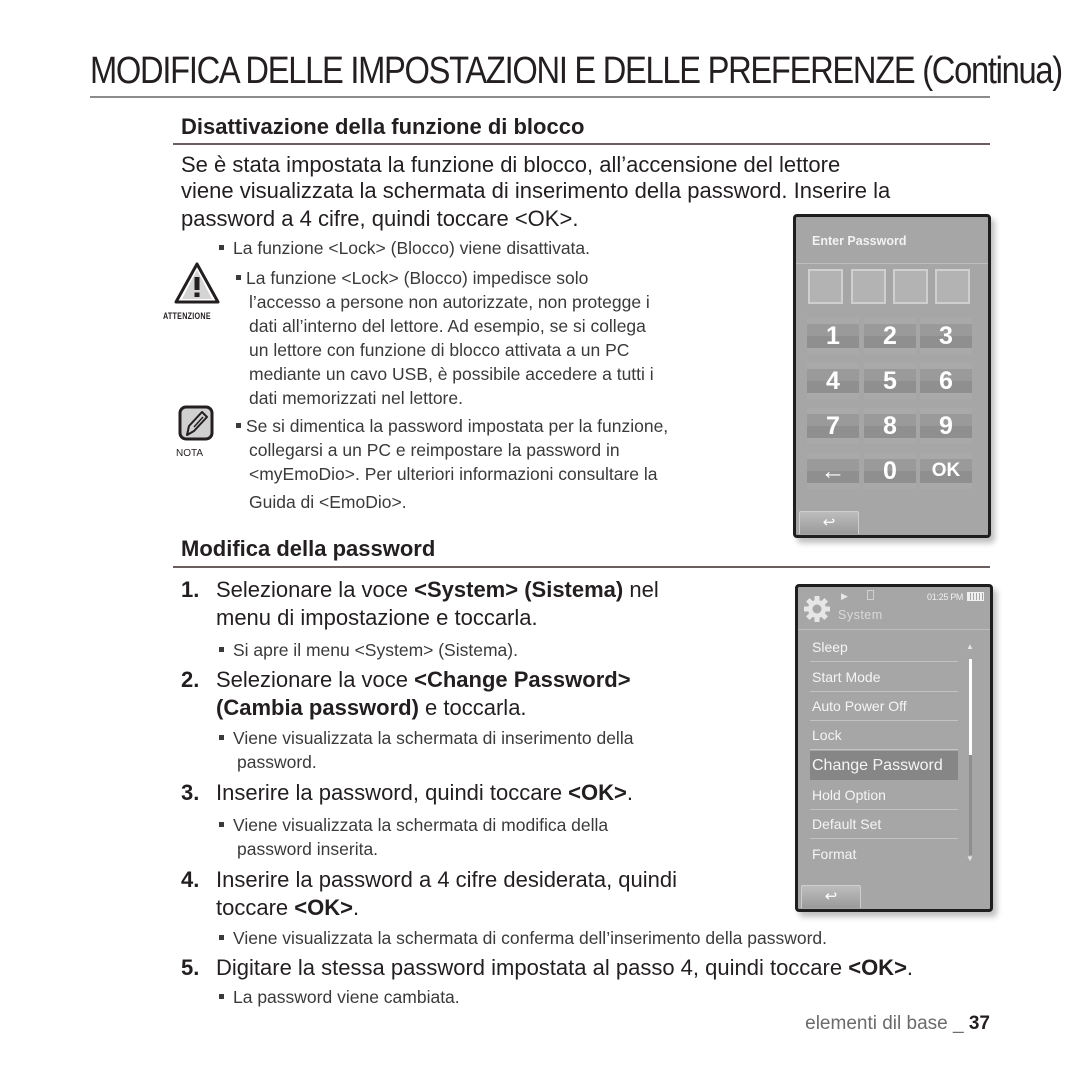  I want to click on bullet-item: La password viene cambiata., so click(339, 997).